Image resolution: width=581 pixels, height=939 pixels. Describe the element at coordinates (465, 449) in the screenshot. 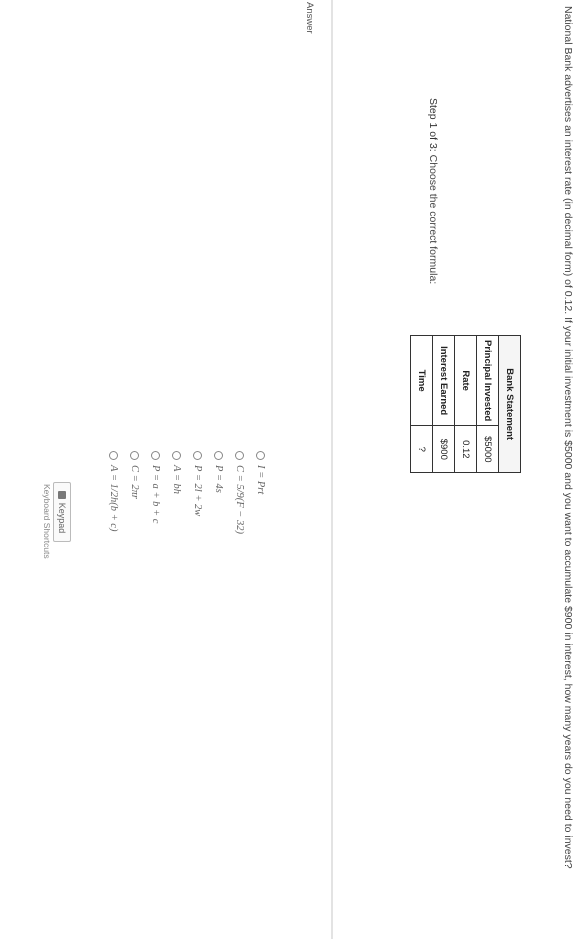

I see `rate-value: 0.12` at that location.